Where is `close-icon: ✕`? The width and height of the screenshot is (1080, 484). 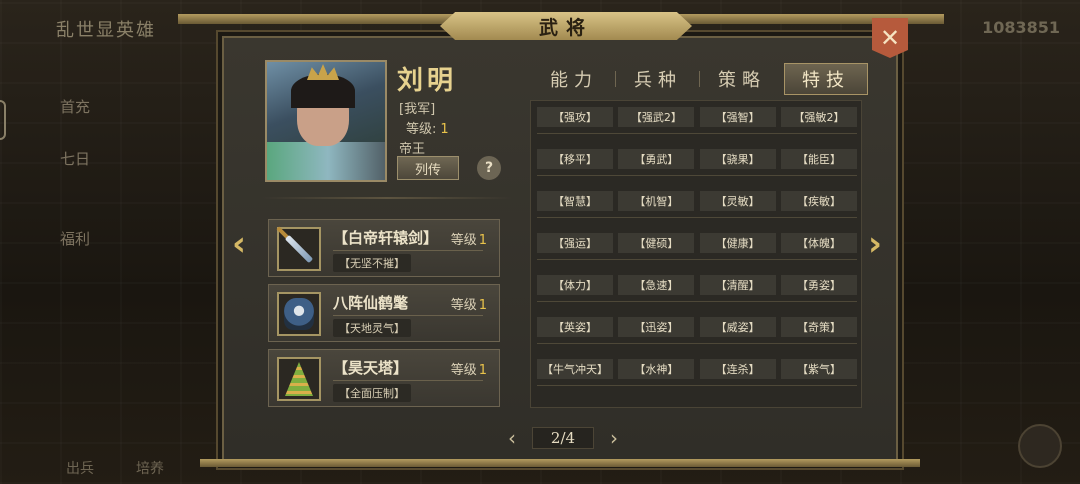 close-icon: ✕ is located at coordinates (890, 38).